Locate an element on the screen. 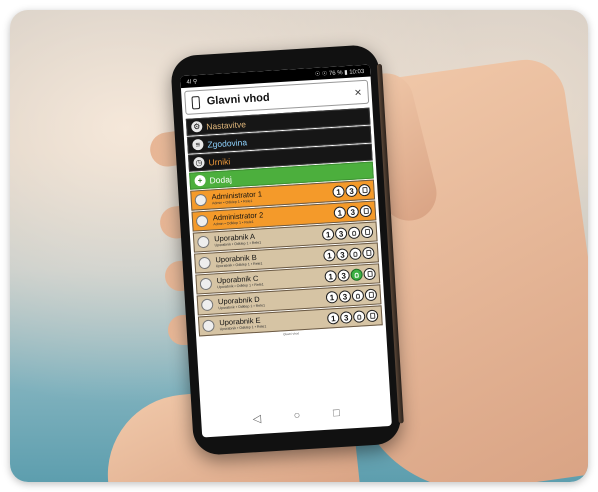  status-left: 4l ⚲ is located at coordinates (192, 82).